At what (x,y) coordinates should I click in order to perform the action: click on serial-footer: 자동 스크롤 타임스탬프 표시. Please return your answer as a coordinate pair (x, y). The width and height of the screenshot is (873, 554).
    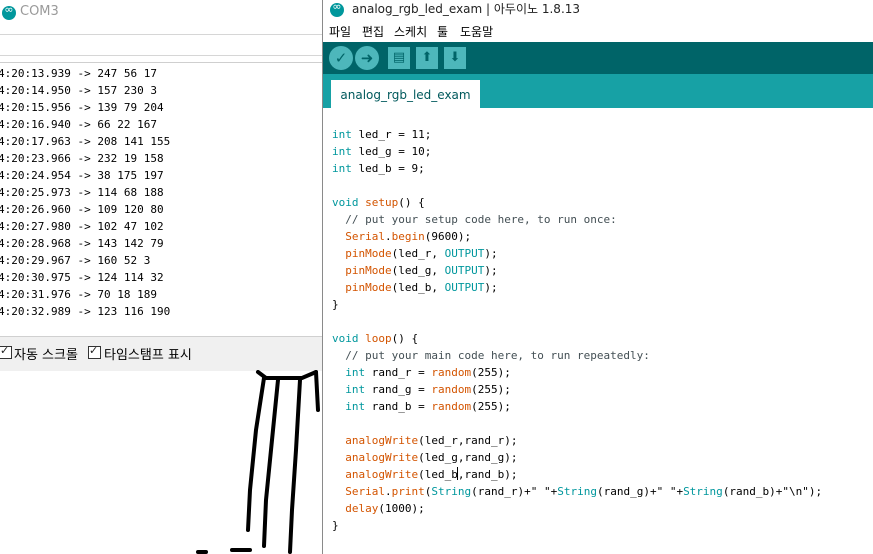
    Looking at the image, I should click on (162, 353).